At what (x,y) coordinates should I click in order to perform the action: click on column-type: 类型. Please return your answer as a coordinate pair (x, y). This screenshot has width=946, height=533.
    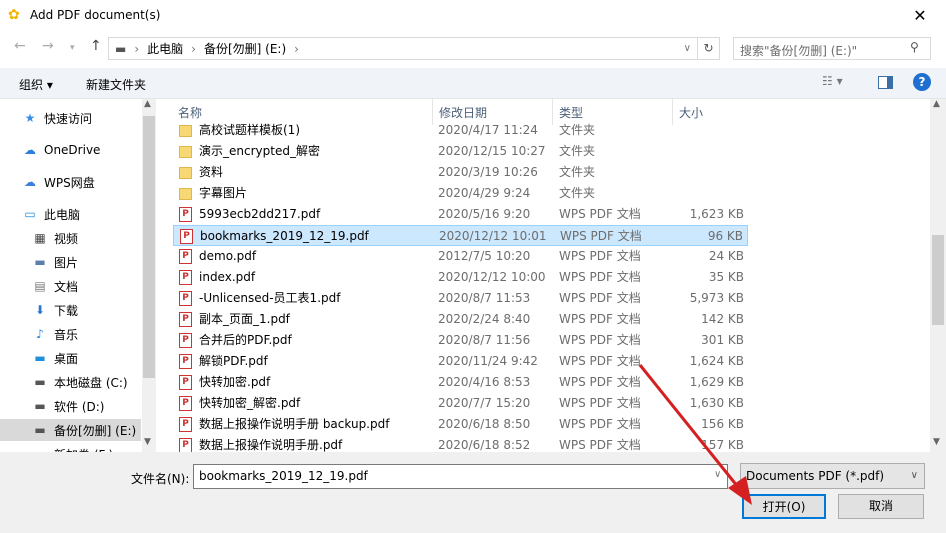
    Looking at the image, I should click on (571, 112).